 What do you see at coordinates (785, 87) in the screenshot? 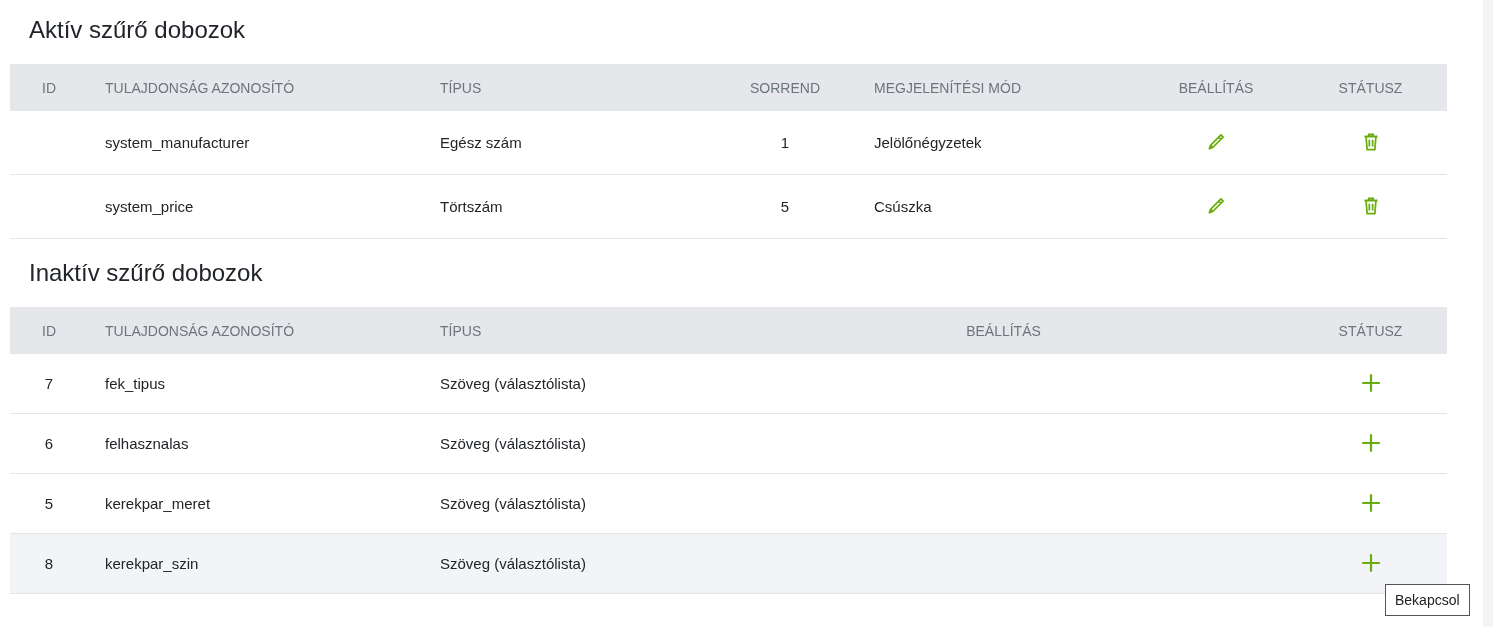
I see `column-header: SORREND` at bounding box center [785, 87].